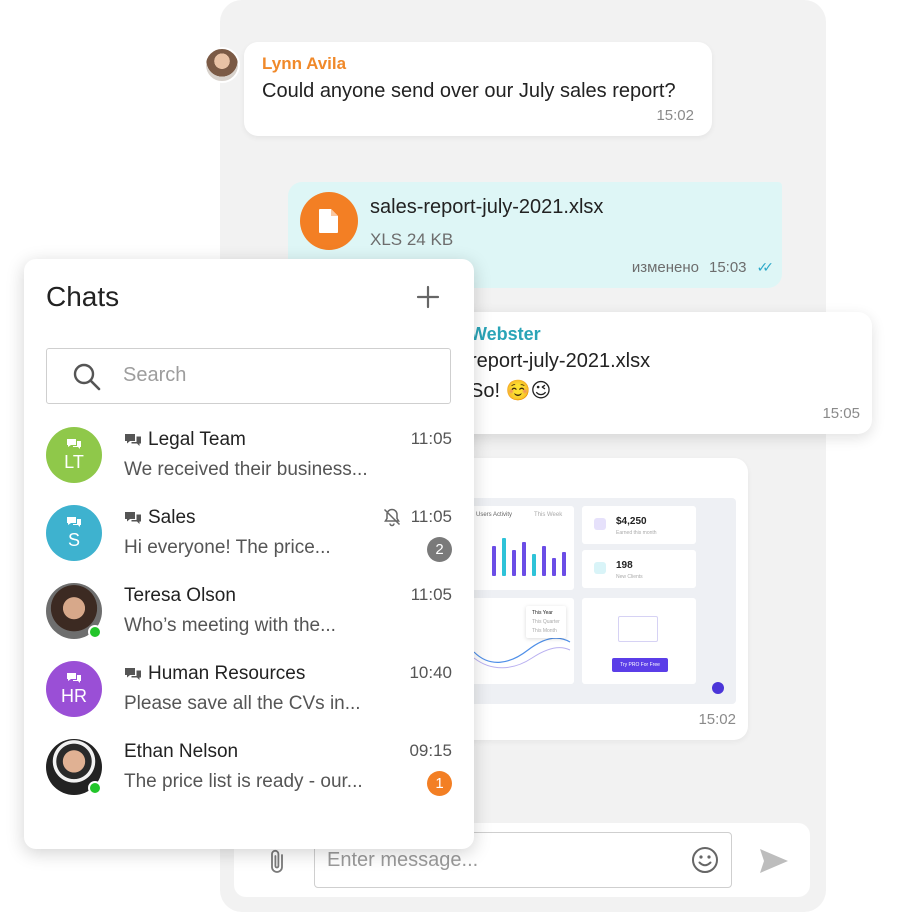 The image size is (910, 912). Describe the element at coordinates (841, 413) in the screenshot. I see `message-time: 15:05` at that location.